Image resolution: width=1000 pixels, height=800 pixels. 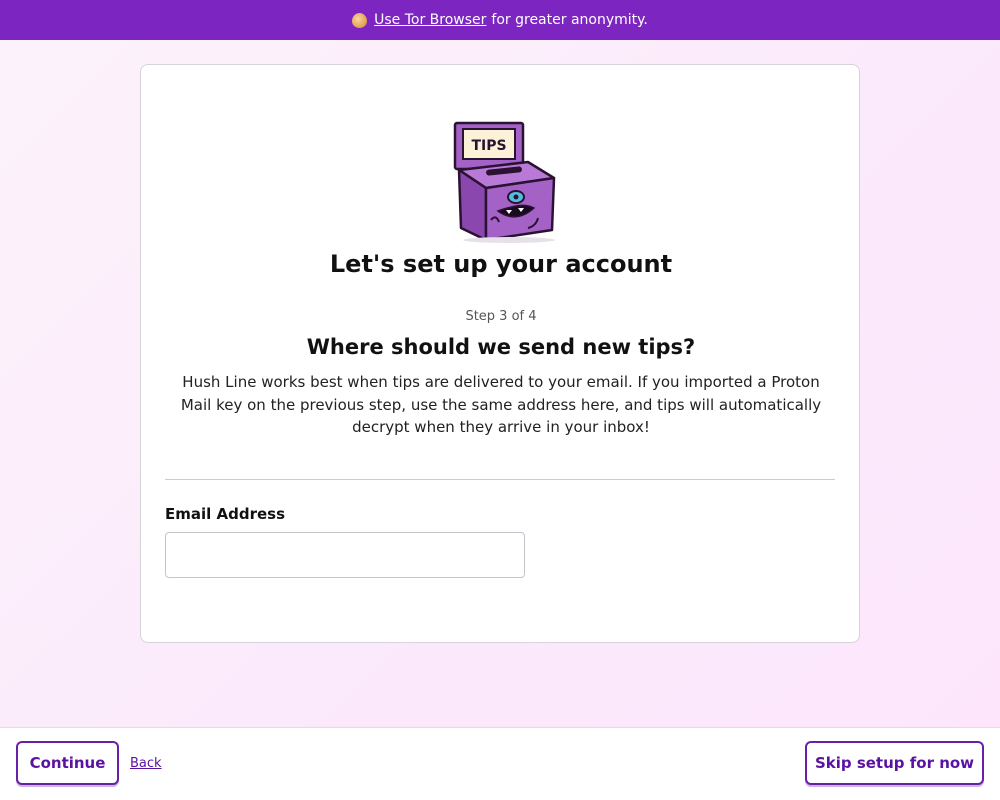 I want to click on tor-browser-link: Use Tor Browser, so click(x=430, y=20).